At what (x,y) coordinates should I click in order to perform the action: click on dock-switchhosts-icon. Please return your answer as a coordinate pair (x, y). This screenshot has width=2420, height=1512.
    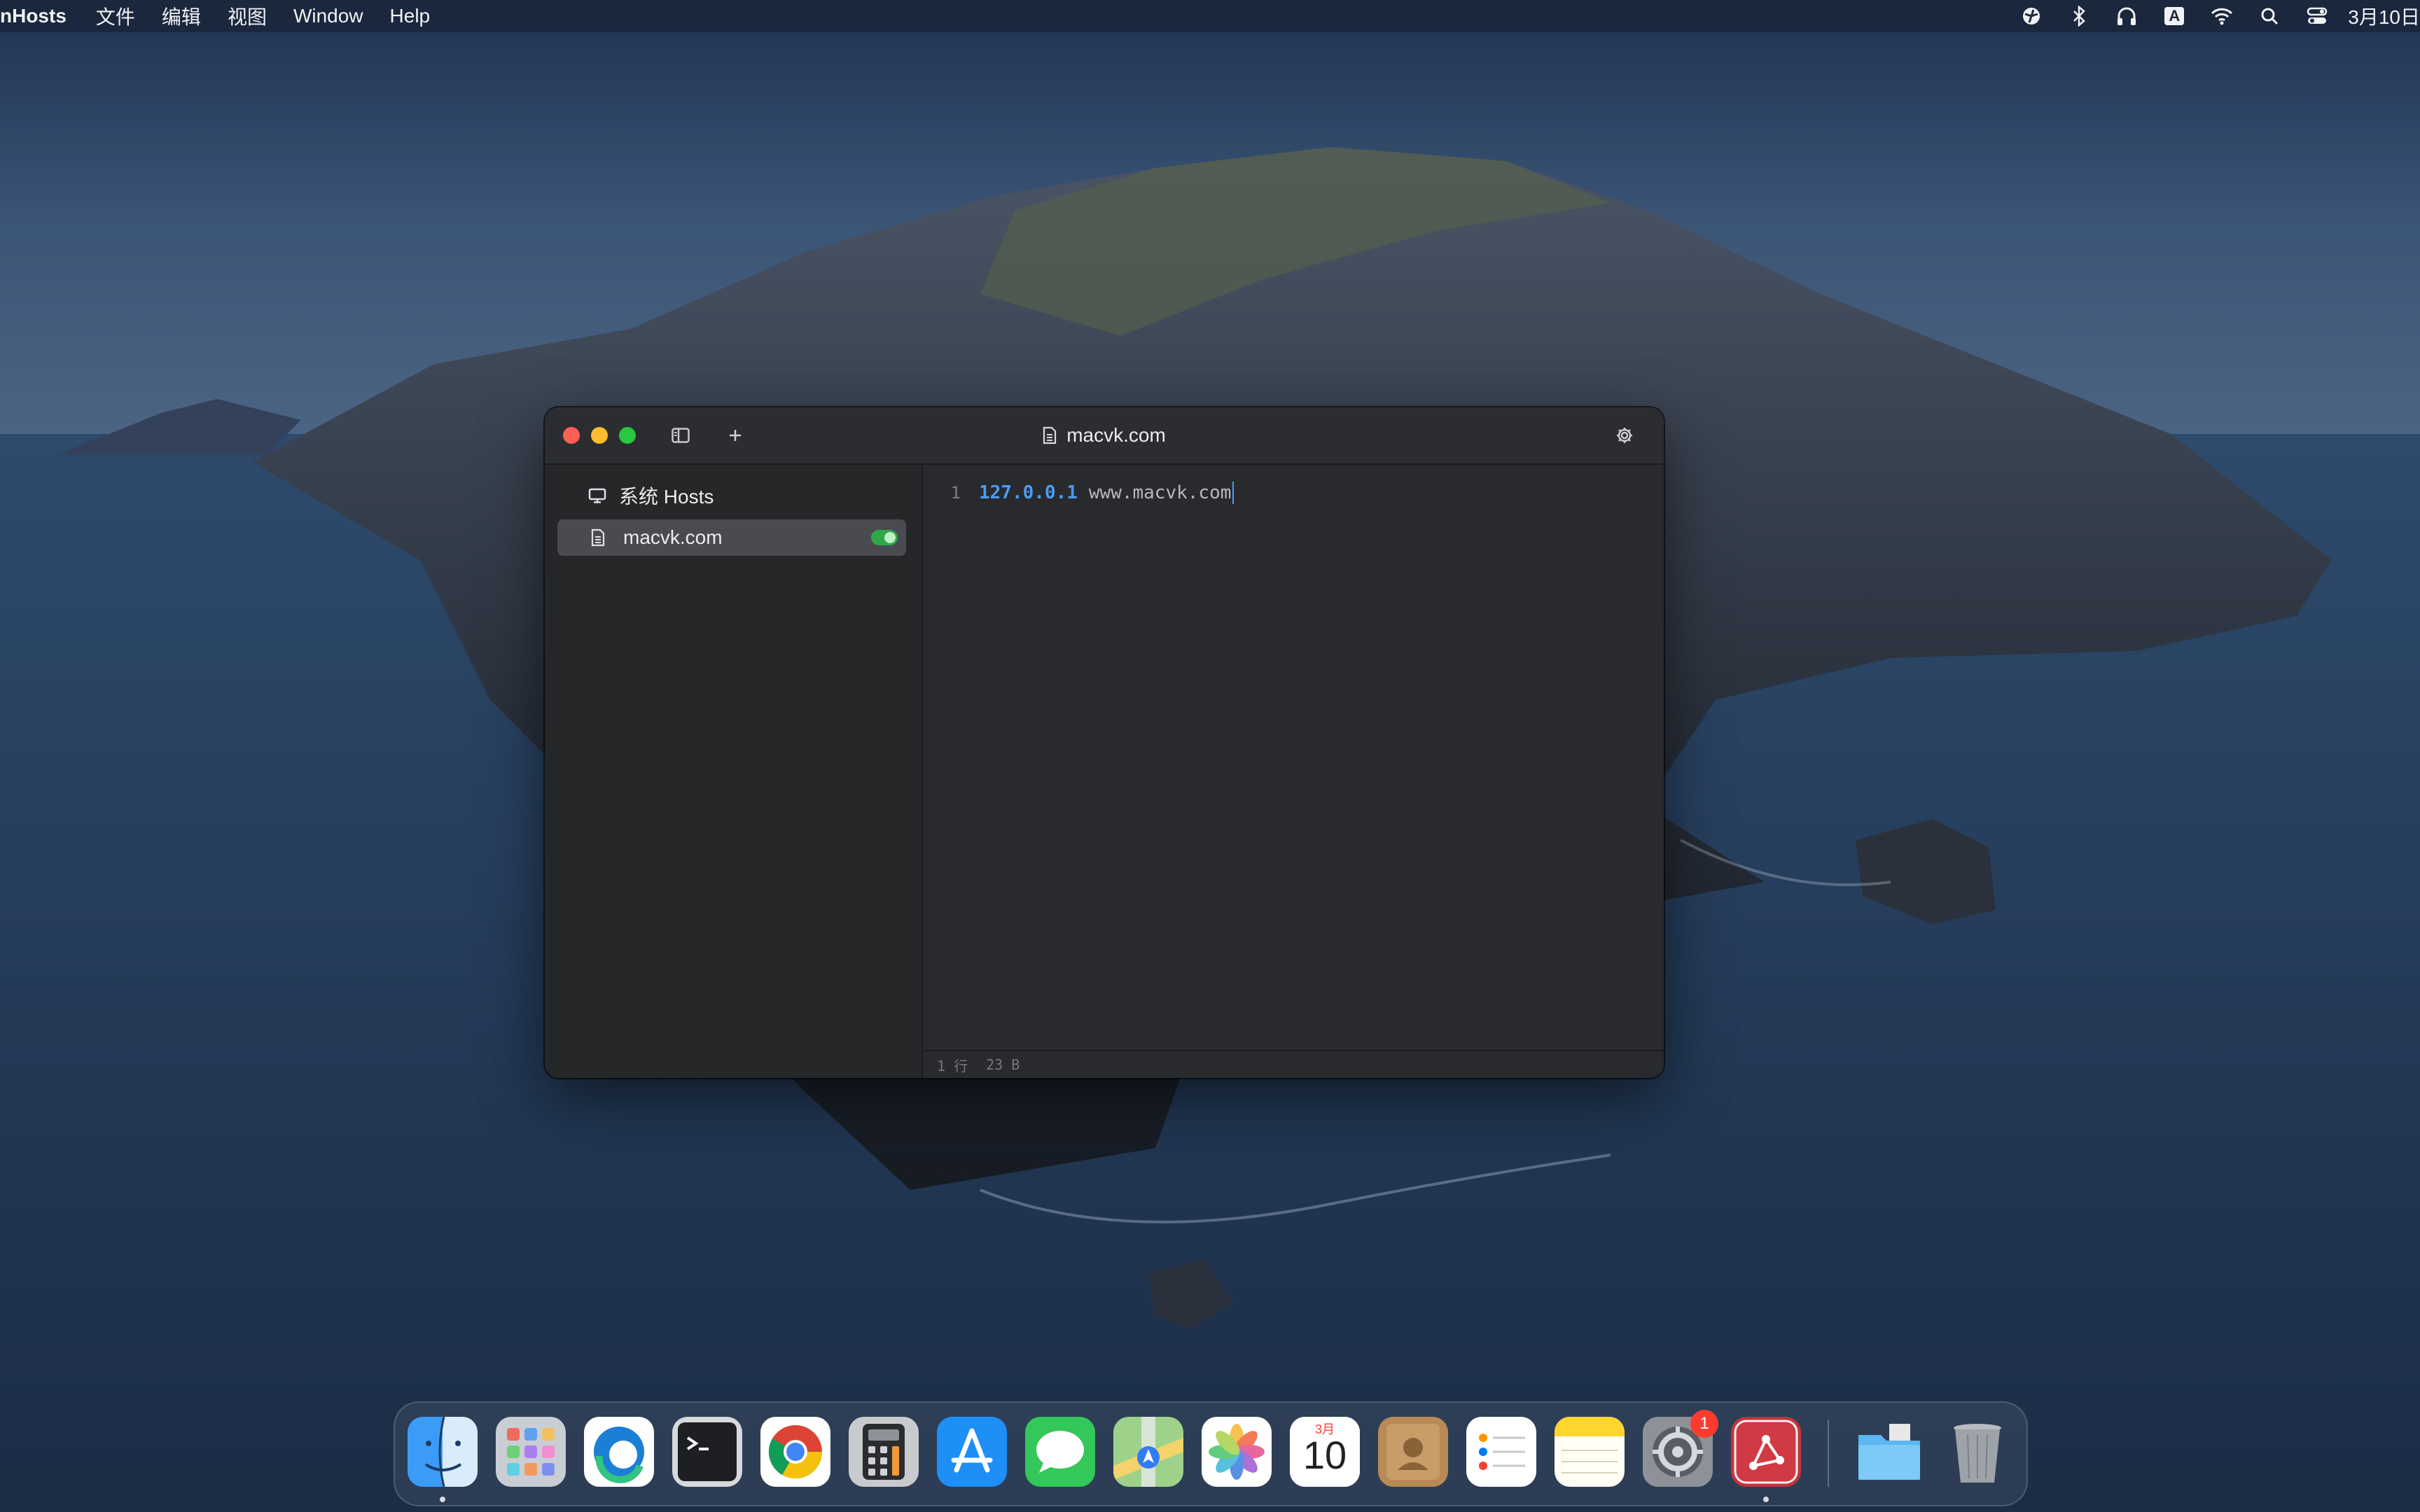
    Looking at the image, I should click on (1766, 1452).